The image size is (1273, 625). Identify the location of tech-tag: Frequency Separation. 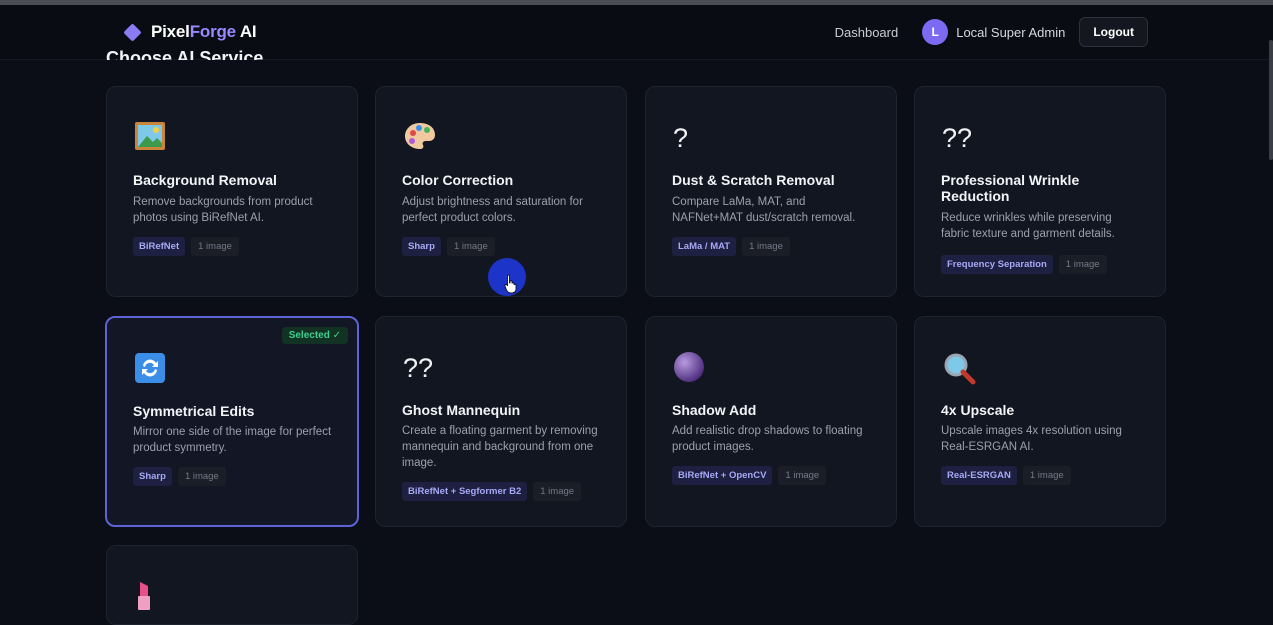
(997, 264).